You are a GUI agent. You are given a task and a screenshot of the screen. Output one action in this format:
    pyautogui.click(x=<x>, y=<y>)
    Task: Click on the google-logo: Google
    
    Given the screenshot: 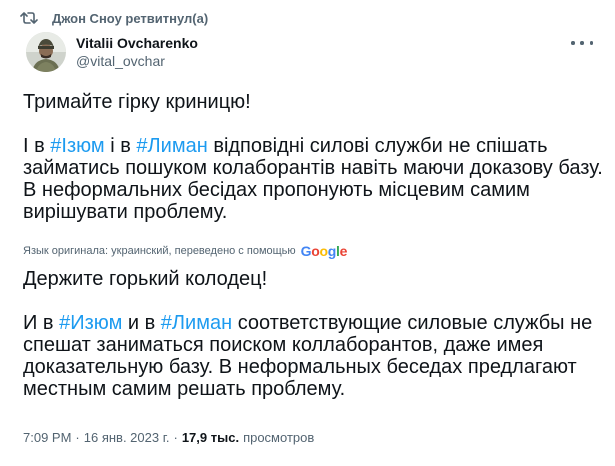 What is the action you would take?
    pyautogui.click(x=324, y=251)
    